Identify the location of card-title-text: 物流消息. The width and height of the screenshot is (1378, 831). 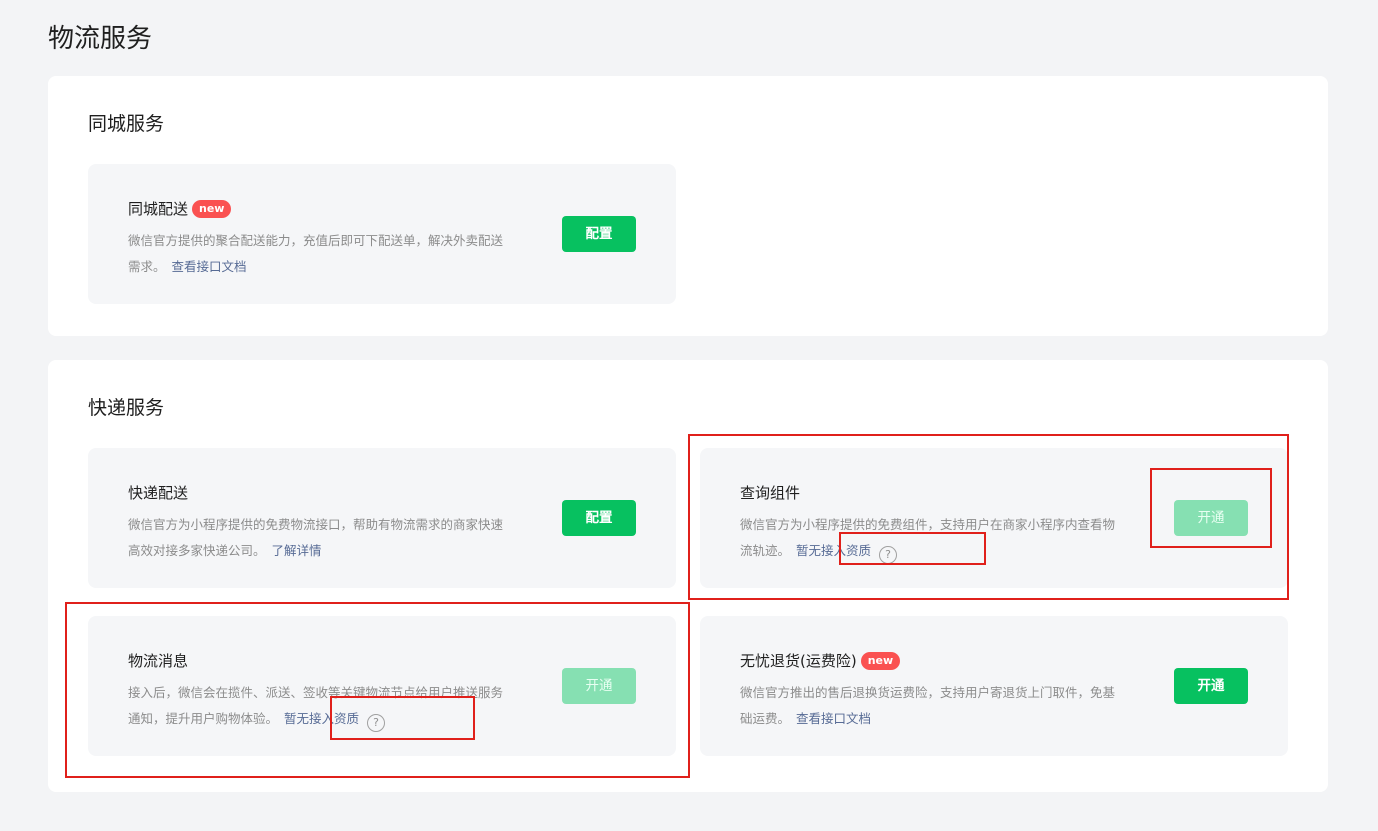
(158, 661).